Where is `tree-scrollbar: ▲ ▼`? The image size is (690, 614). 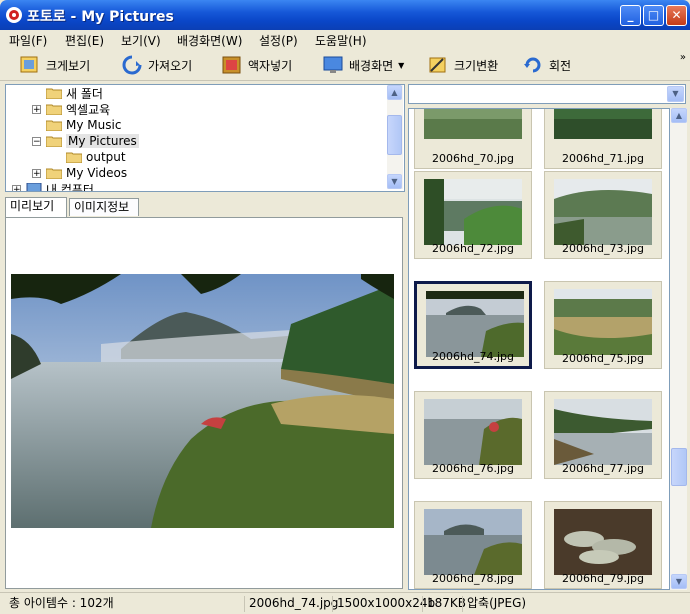 tree-scrollbar: ▲ ▼ is located at coordinates (395, 137).